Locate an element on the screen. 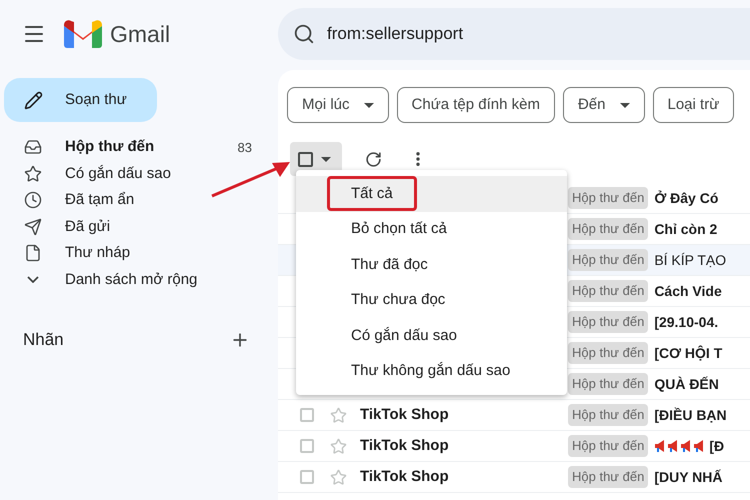  compose-button: Soạn thư is located at coordinates (80, 100).